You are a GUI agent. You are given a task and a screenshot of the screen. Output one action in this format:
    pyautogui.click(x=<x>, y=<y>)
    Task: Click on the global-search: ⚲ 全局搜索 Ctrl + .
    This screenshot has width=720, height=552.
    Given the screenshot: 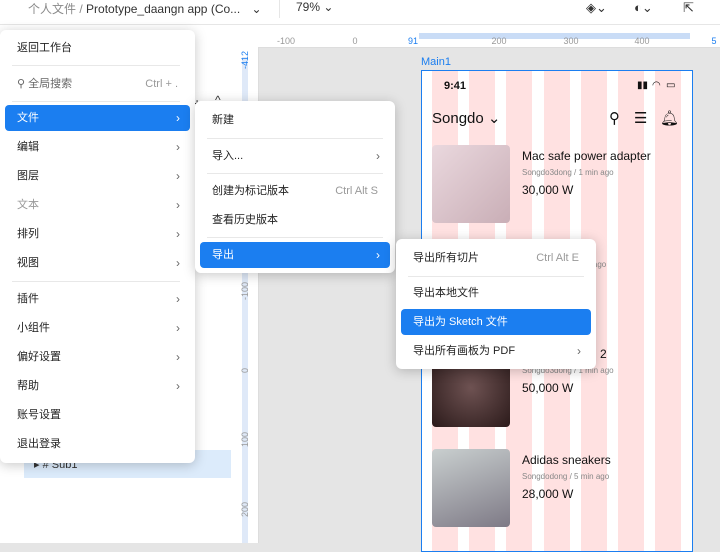 What is the action you would take?
    pyautogui.click(x=97, y=84)
    